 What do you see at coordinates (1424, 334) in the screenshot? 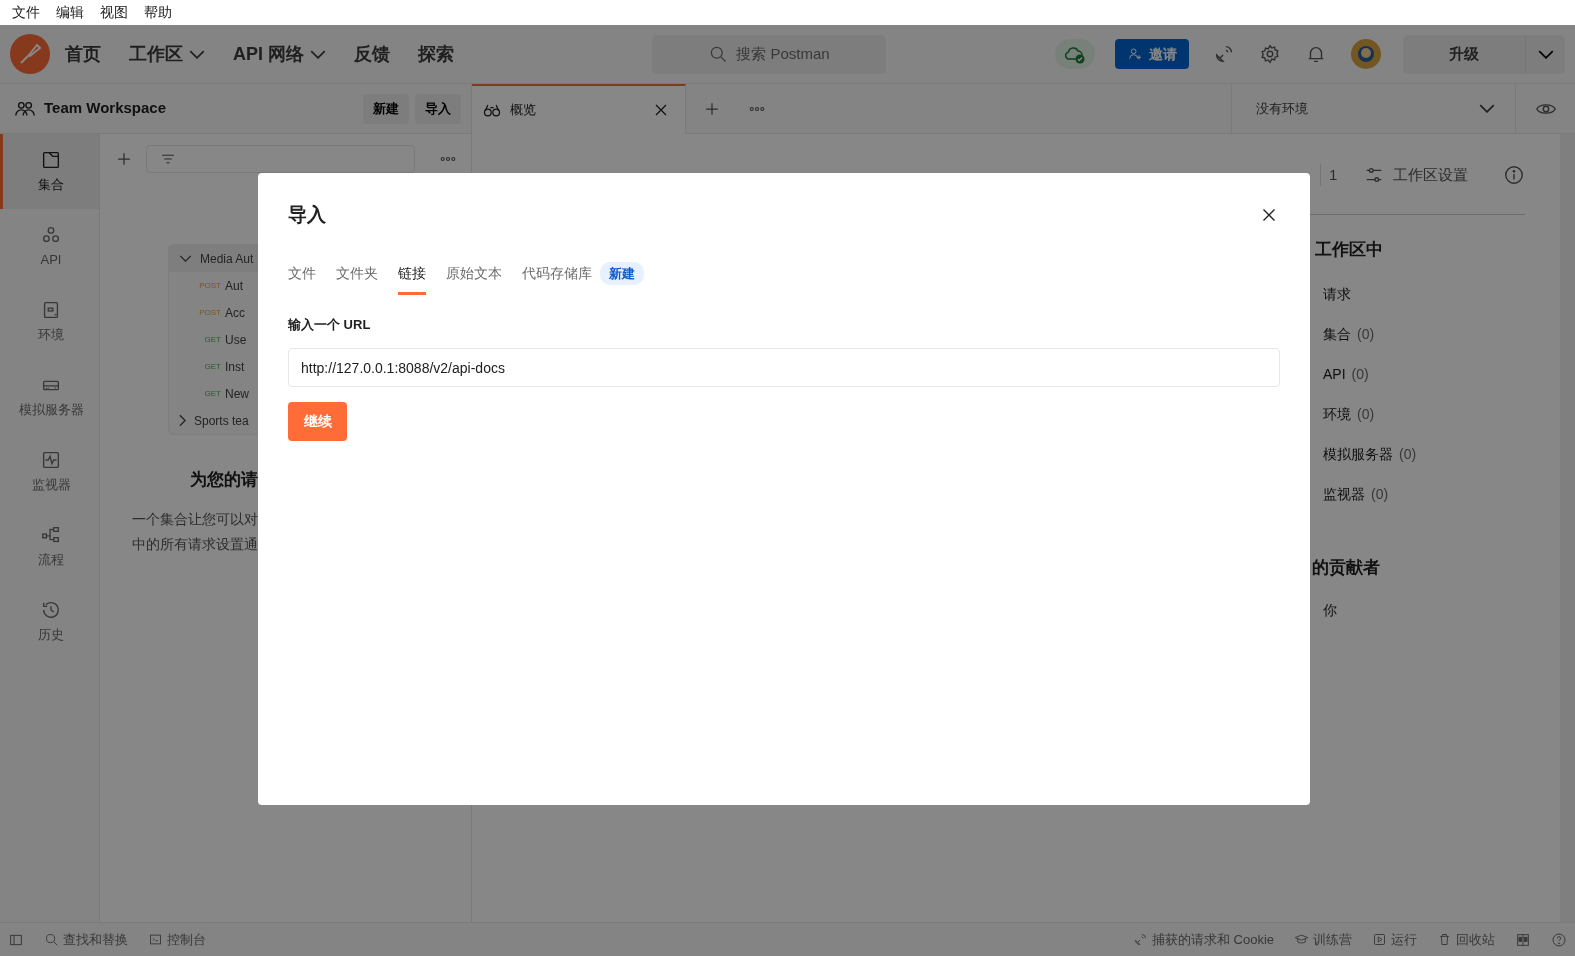
I see `workspace-stat: 集合 (0)` at bounding box center [1424, 334].